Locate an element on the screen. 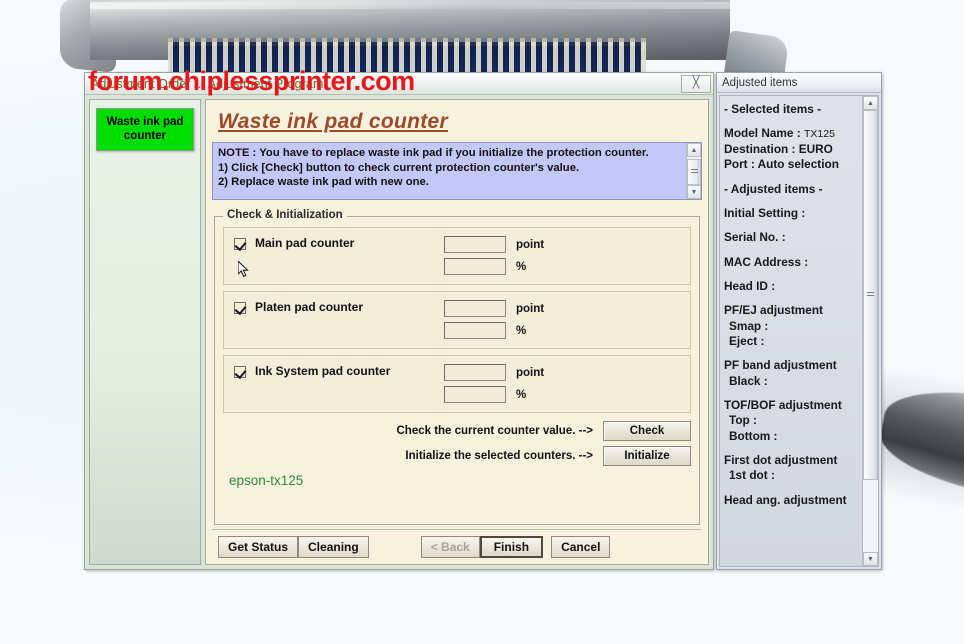  model-tag-overlay: epson-tx125 is located at coordinates (266, 480).